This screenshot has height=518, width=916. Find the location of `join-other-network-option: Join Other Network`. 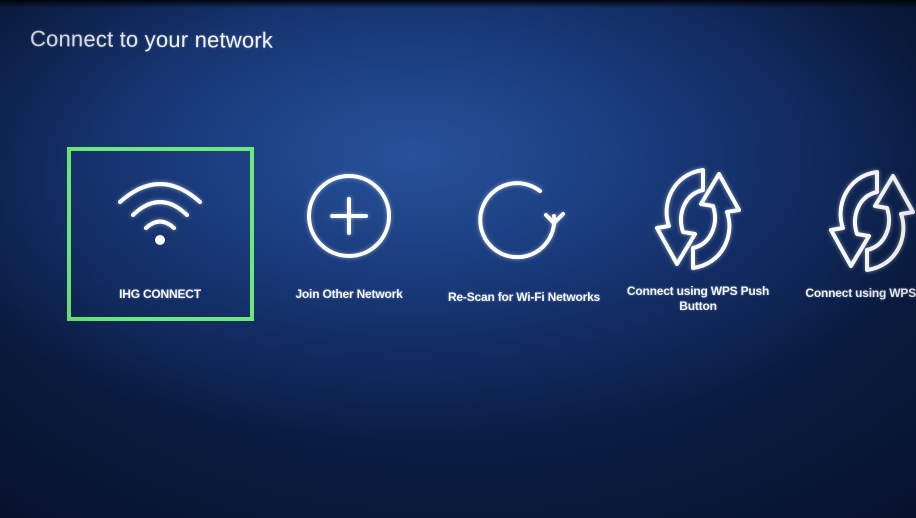

join-other-network-option: Join Other Network is located at coordinates (349, 237).